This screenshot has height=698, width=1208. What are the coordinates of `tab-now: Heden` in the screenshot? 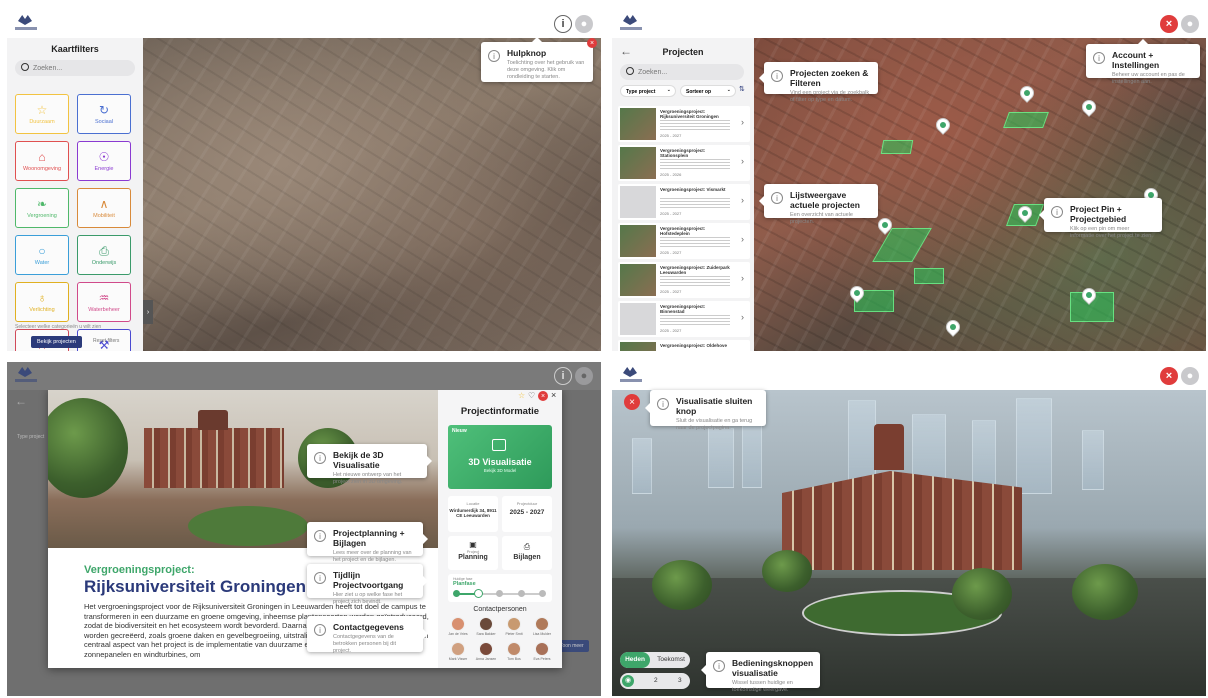 It's located at (635, 660).